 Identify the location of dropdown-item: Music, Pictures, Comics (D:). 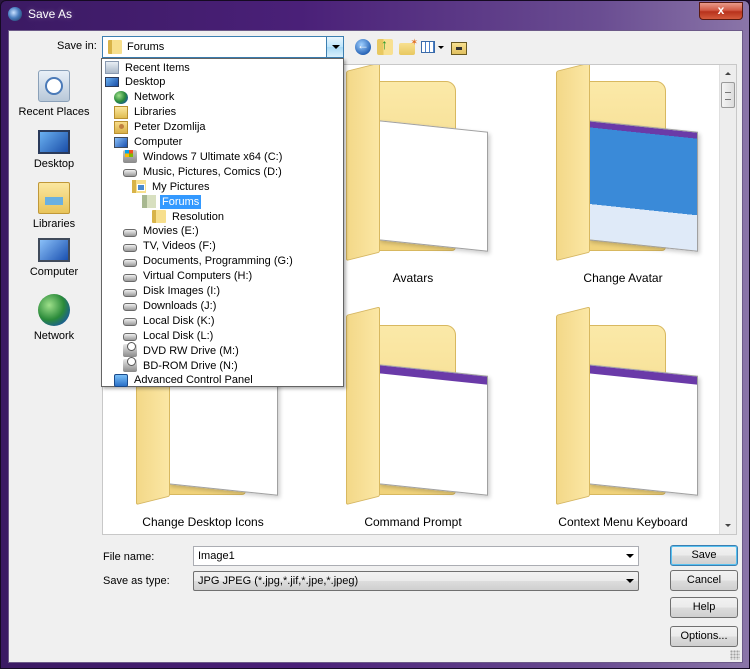
(203, 171).